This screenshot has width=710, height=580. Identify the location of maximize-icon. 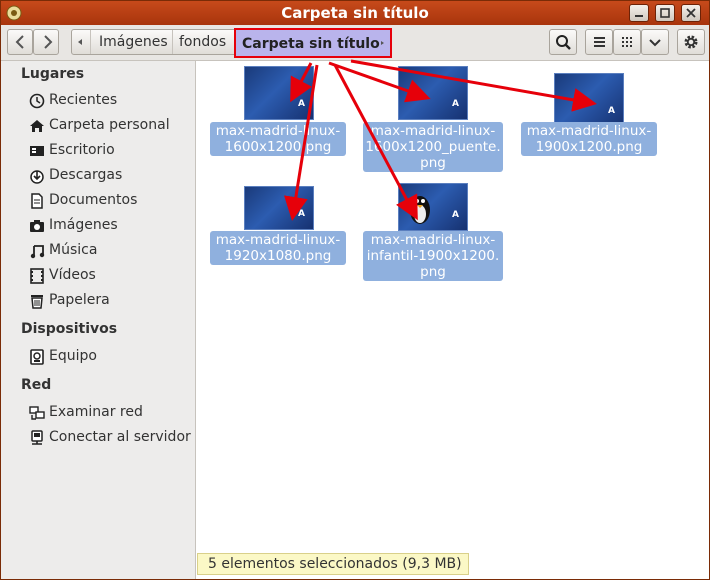
(665, 13).